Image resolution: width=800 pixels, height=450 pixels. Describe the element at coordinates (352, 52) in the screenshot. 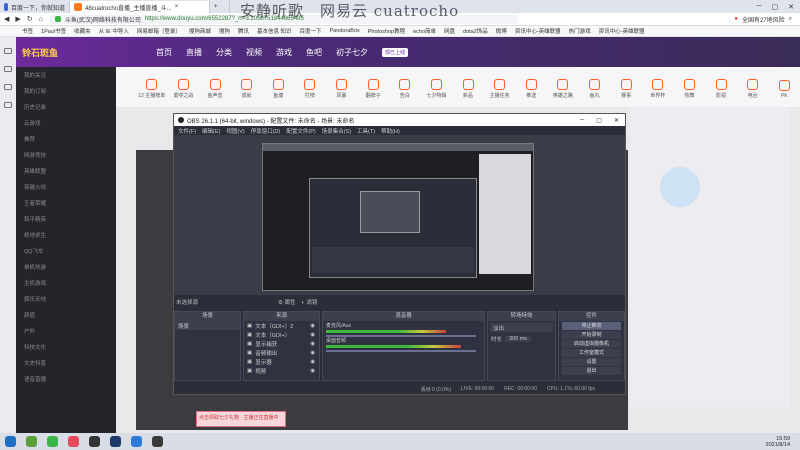

I see `nav-item: 初子七夕` at that location.